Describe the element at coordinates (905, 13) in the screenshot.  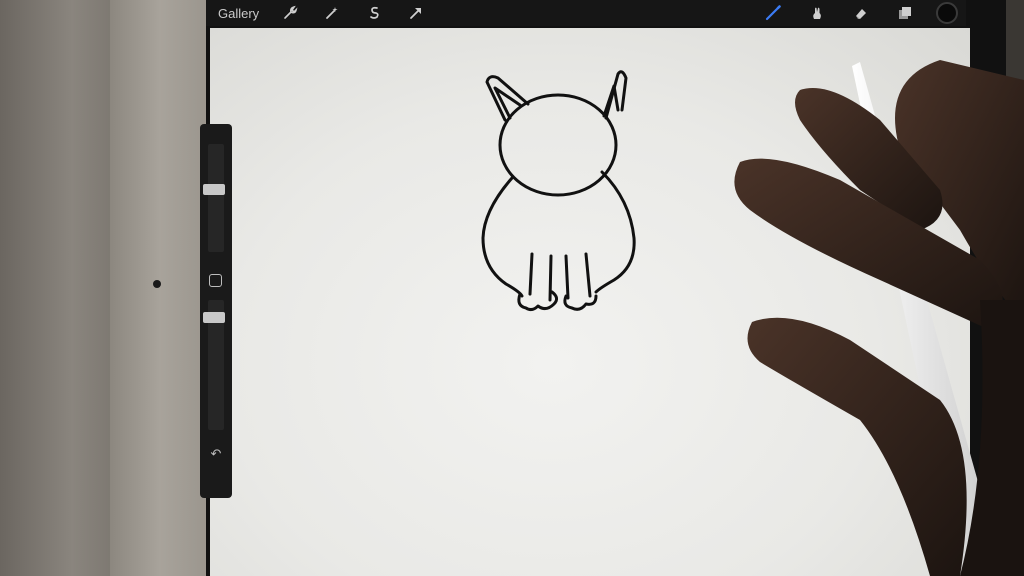
I see `layers-icon` at that location.